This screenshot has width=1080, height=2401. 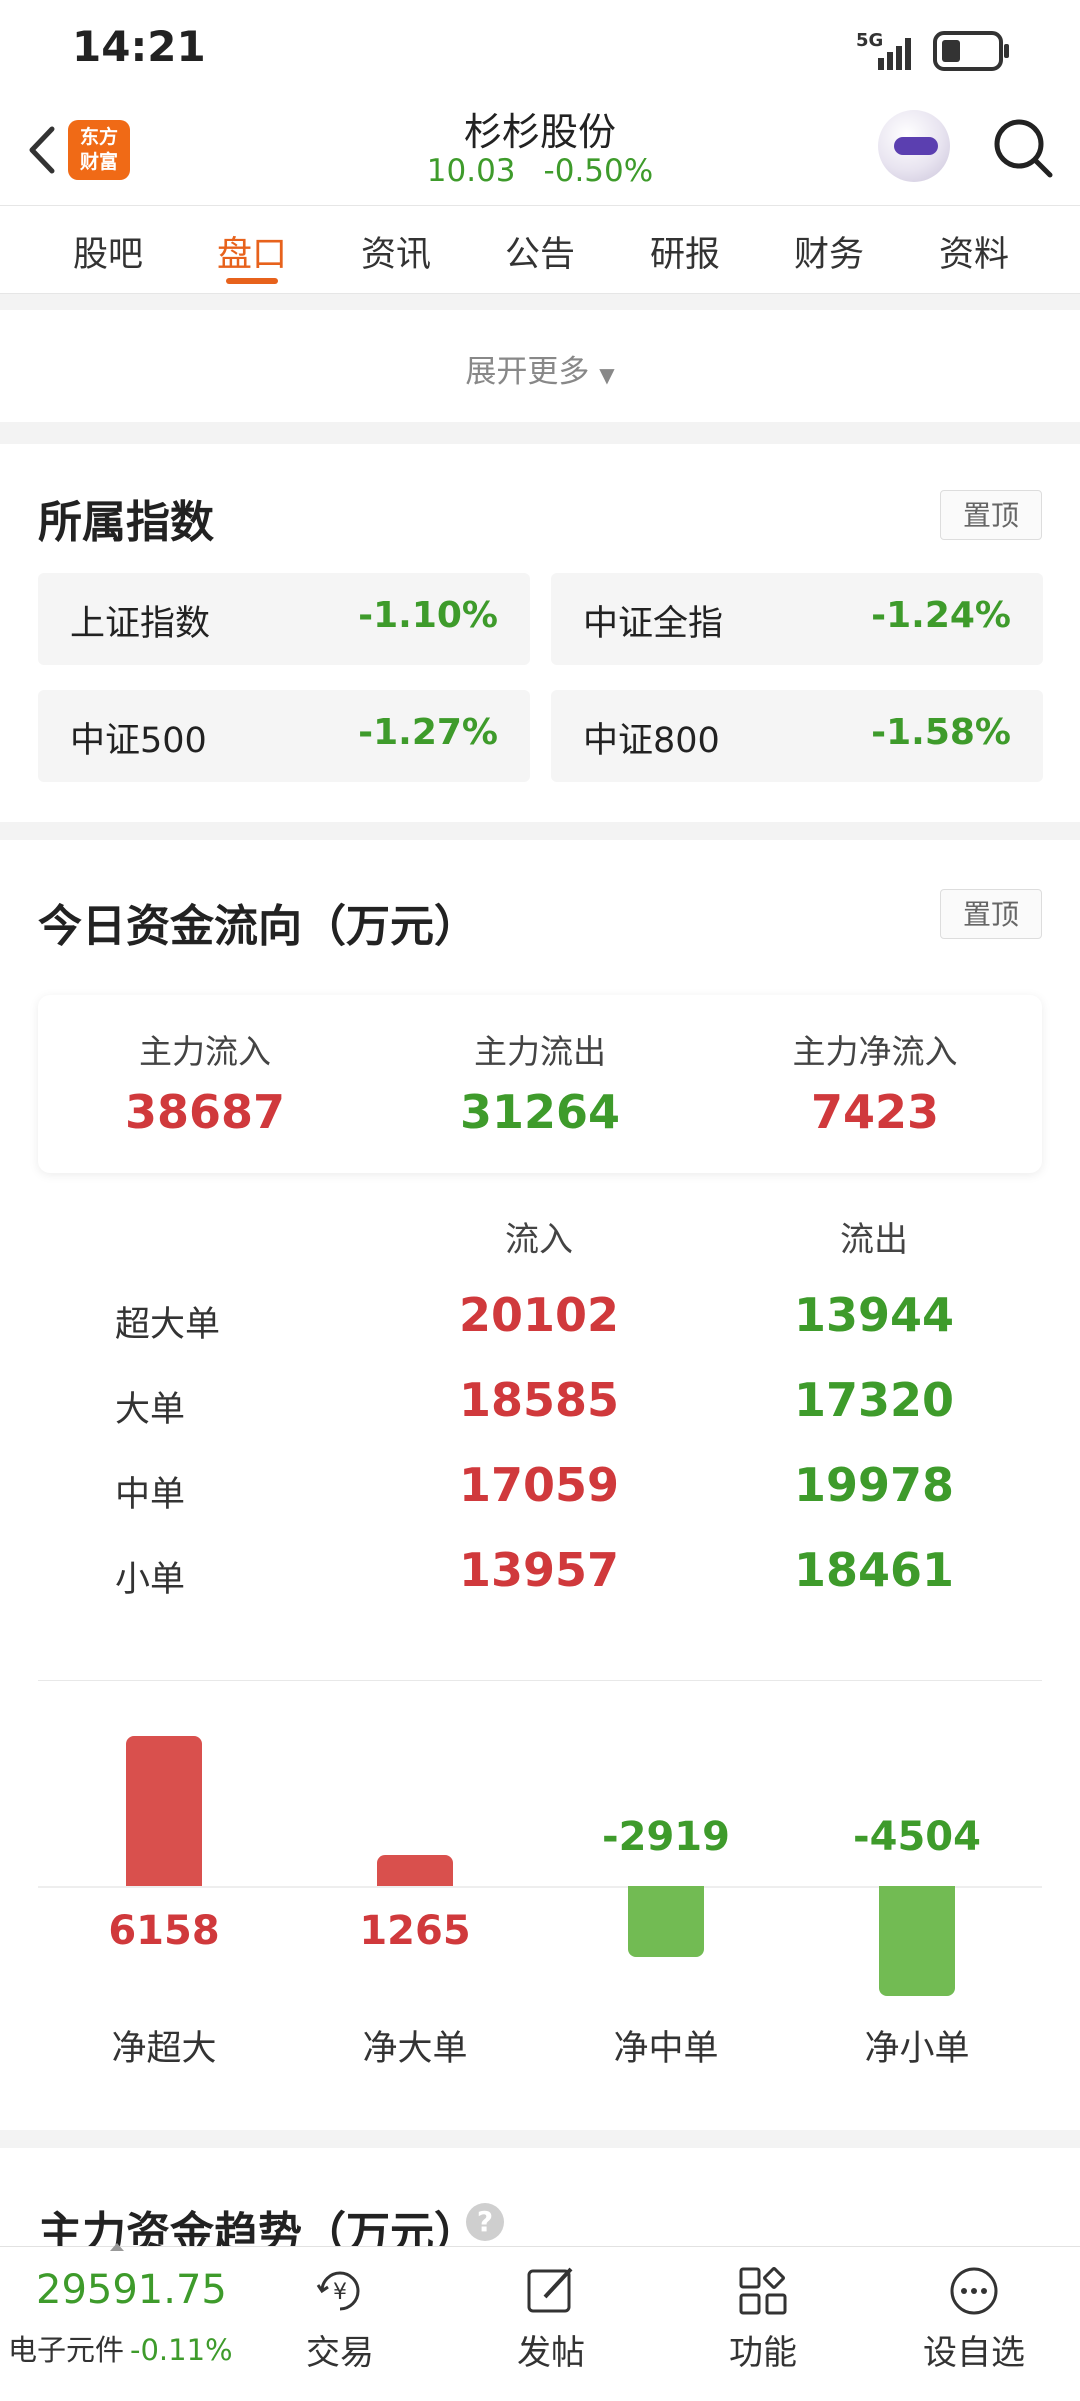 I want to click on functions-button: 功能, so click(x=763, y=2318).